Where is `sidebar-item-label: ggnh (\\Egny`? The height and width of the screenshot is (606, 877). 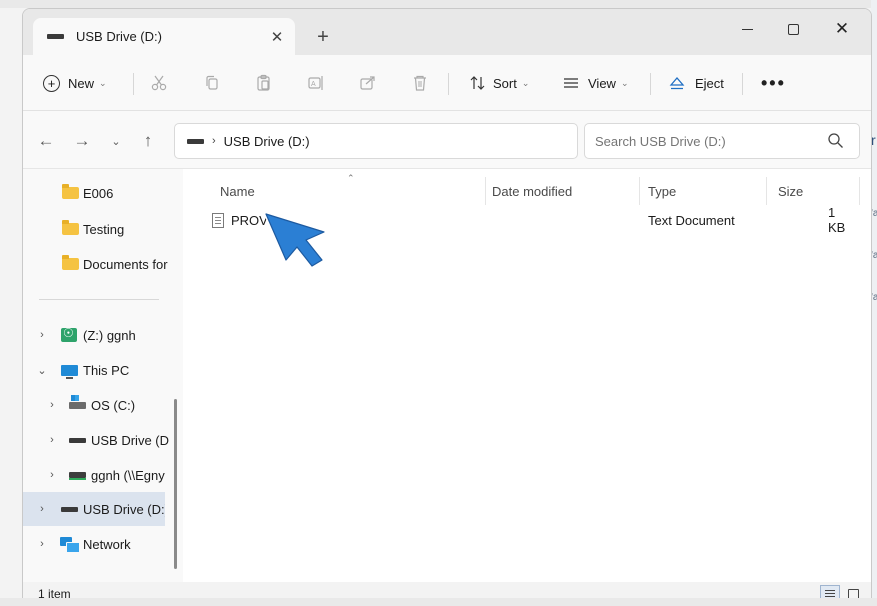
sidebar-item-label: ggnh (\\Egny is located at coordinates (128, 475).